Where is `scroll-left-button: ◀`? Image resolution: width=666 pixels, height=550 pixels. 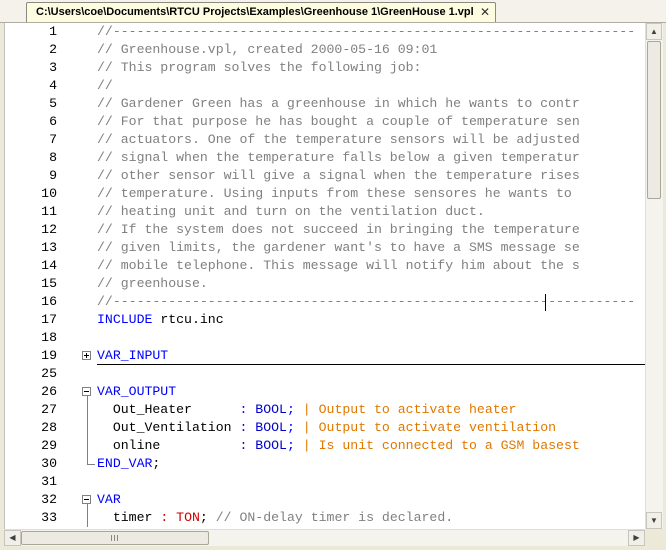 scroll-left-button: ◀ is located at coordinates (12, 538).